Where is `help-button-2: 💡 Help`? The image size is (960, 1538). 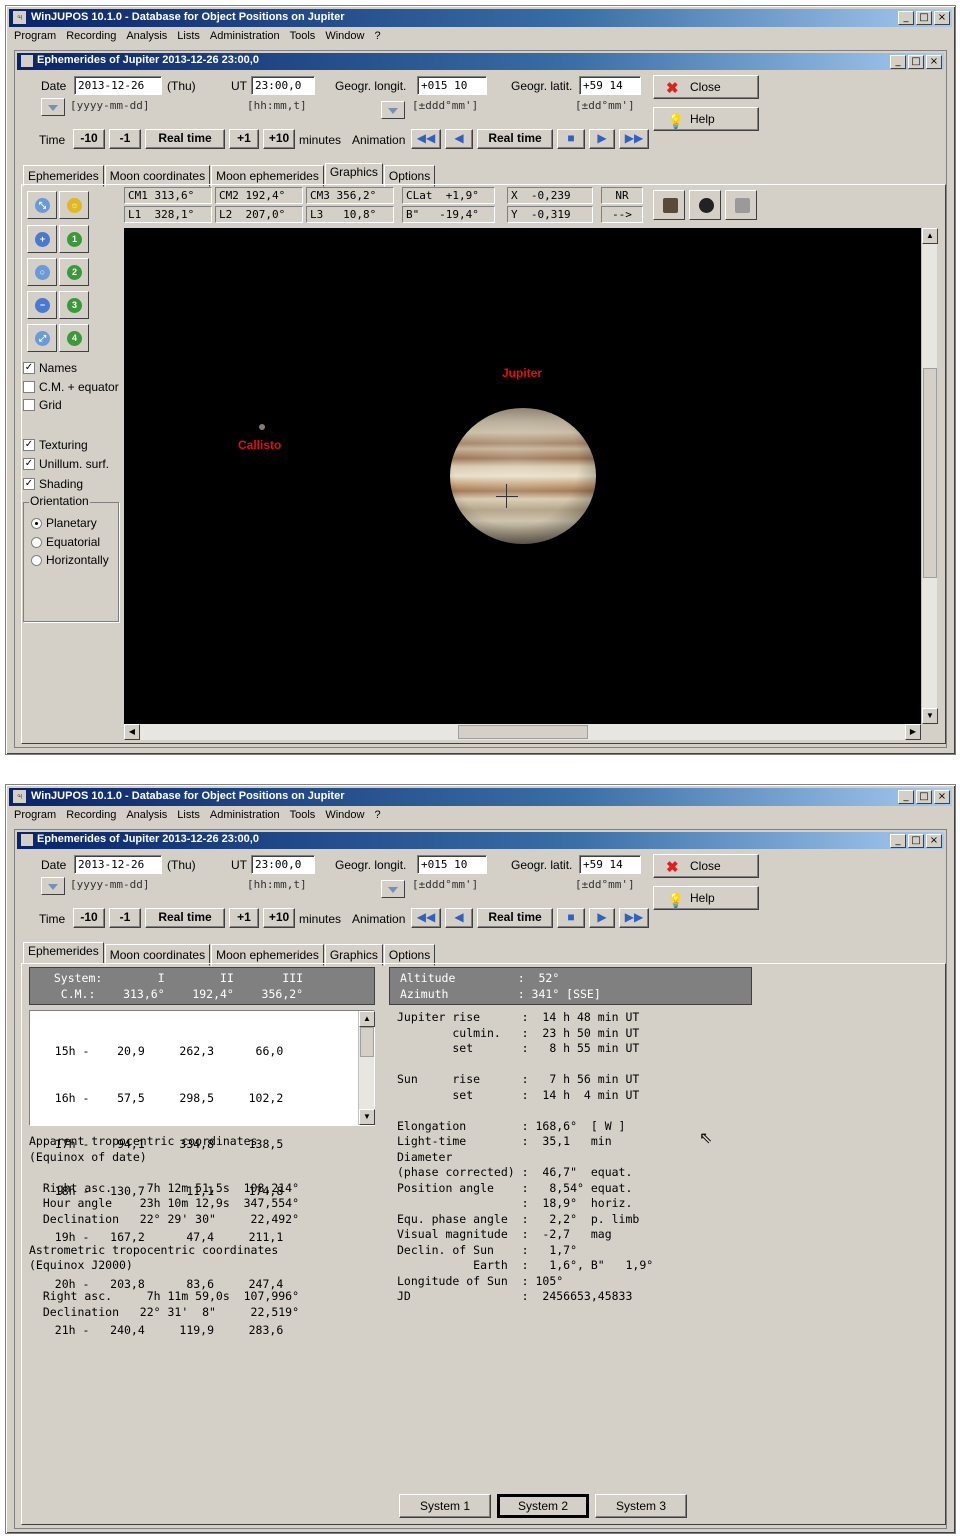
help-button-2: 💡 Help is located at coordinates (706, 898).